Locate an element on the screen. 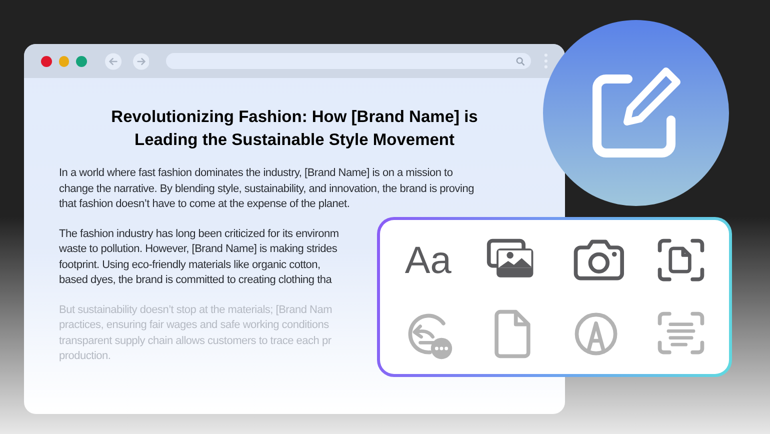 This screenshot has height=434, width=770. back-button is located at coordinates (113, 61).